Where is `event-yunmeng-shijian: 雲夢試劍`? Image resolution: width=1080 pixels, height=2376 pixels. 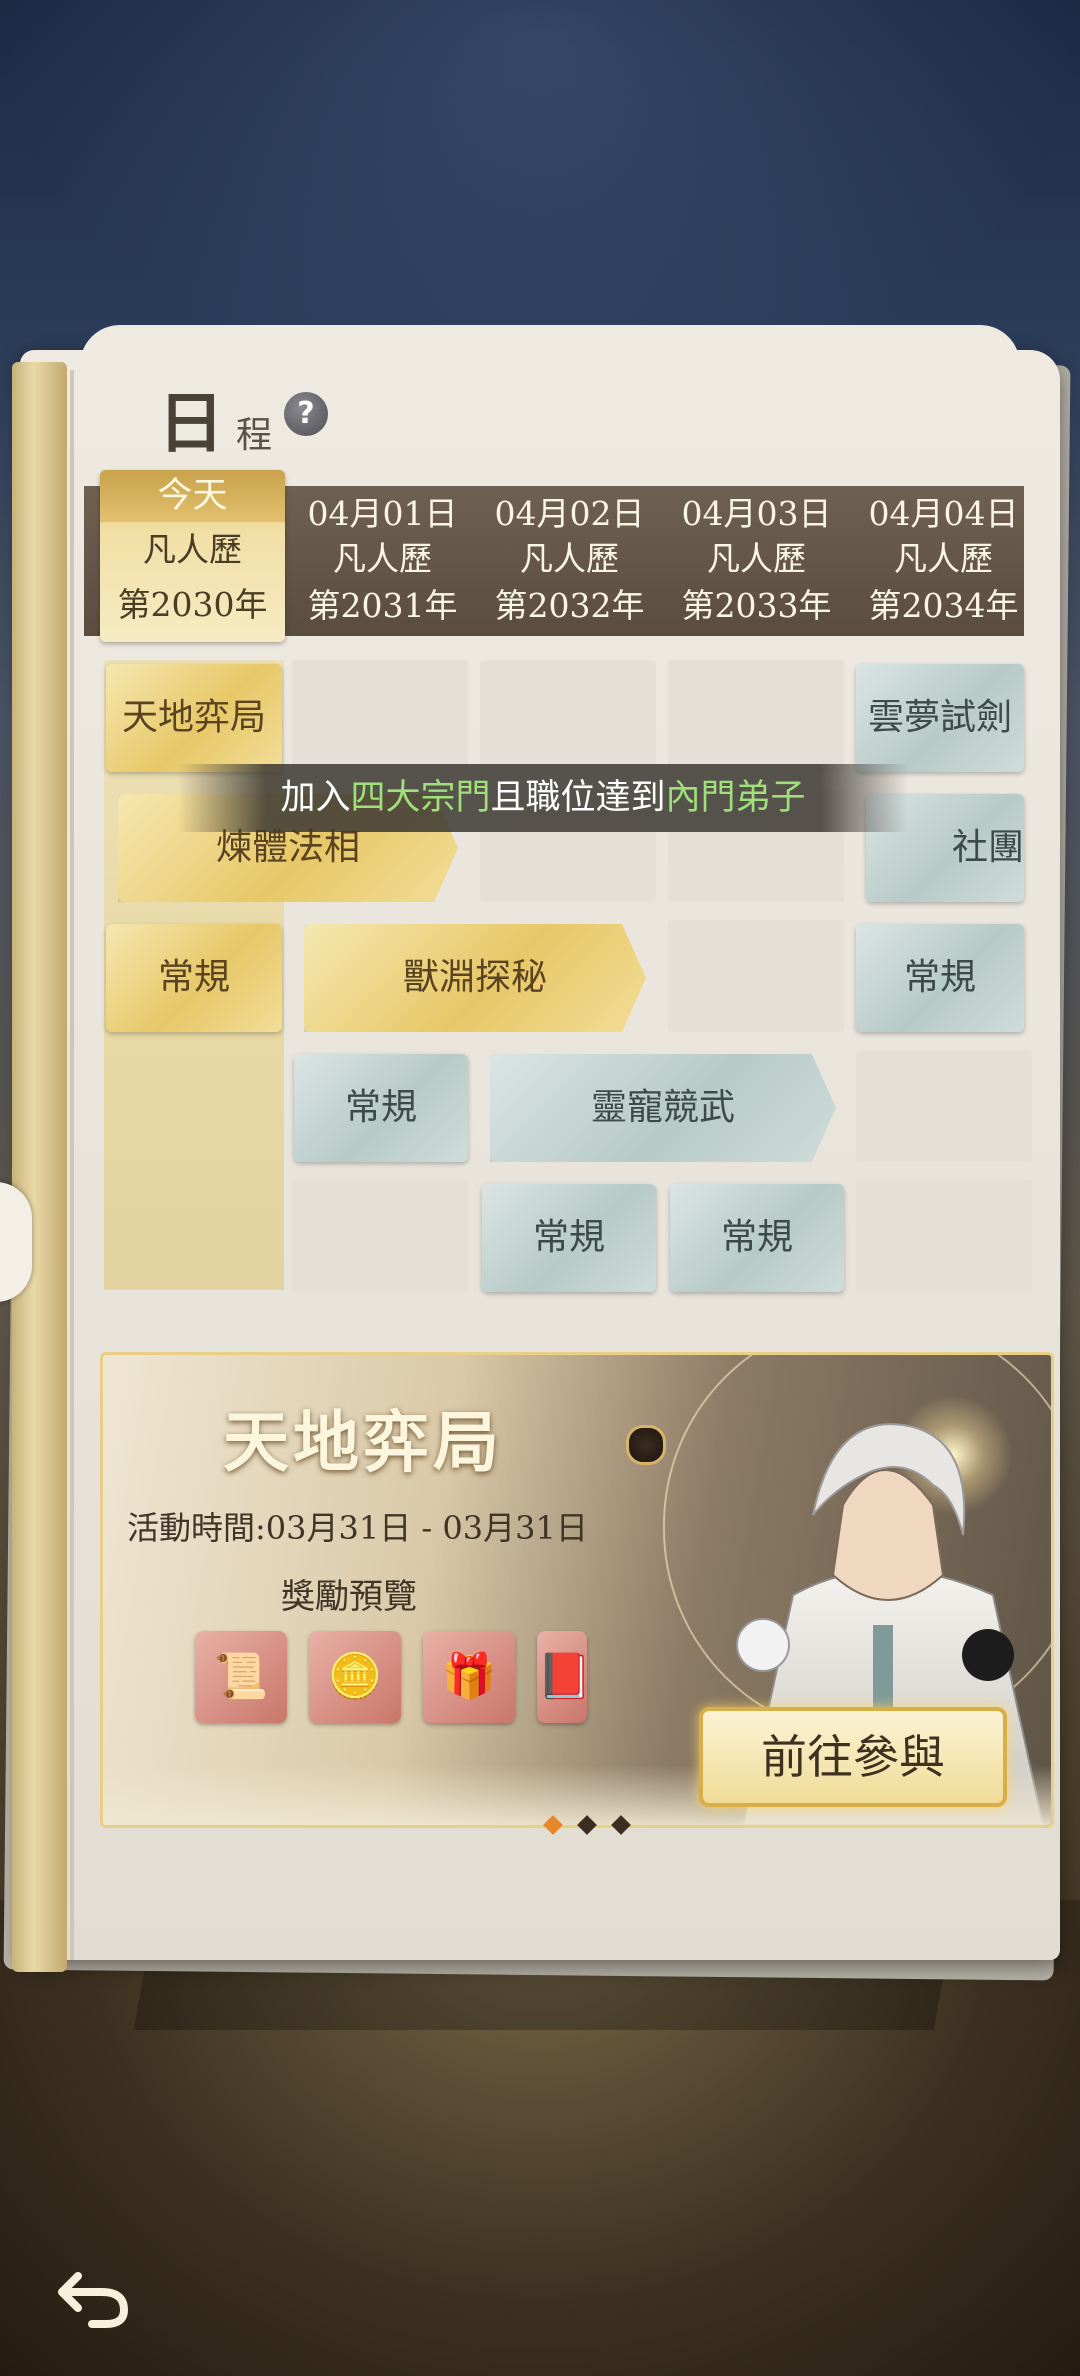
event-yunmeng-shijian: 雲夢試劍 is located at coordinates (940, 718).